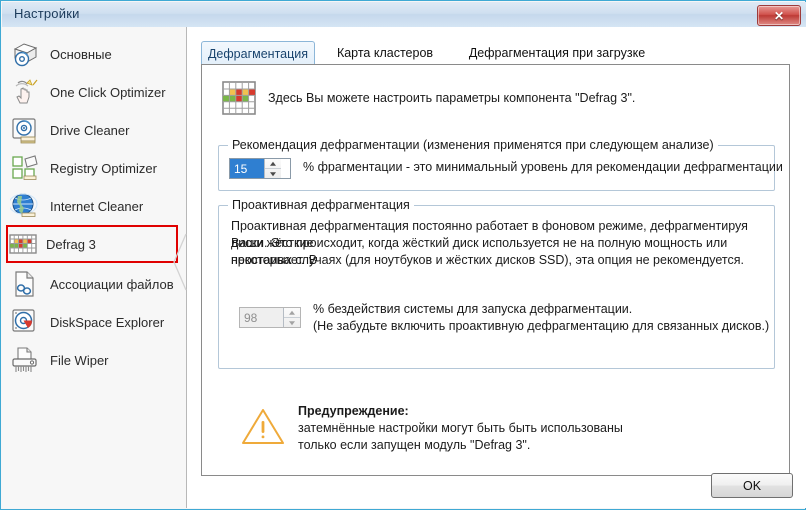 This screenshot has height=510, width=806. What do you see at coordinates (414, 445) in the screenshot?
I see `warning-line-2: только если запущен модуль "Defrag 3".` at bounding box center [414, 445].